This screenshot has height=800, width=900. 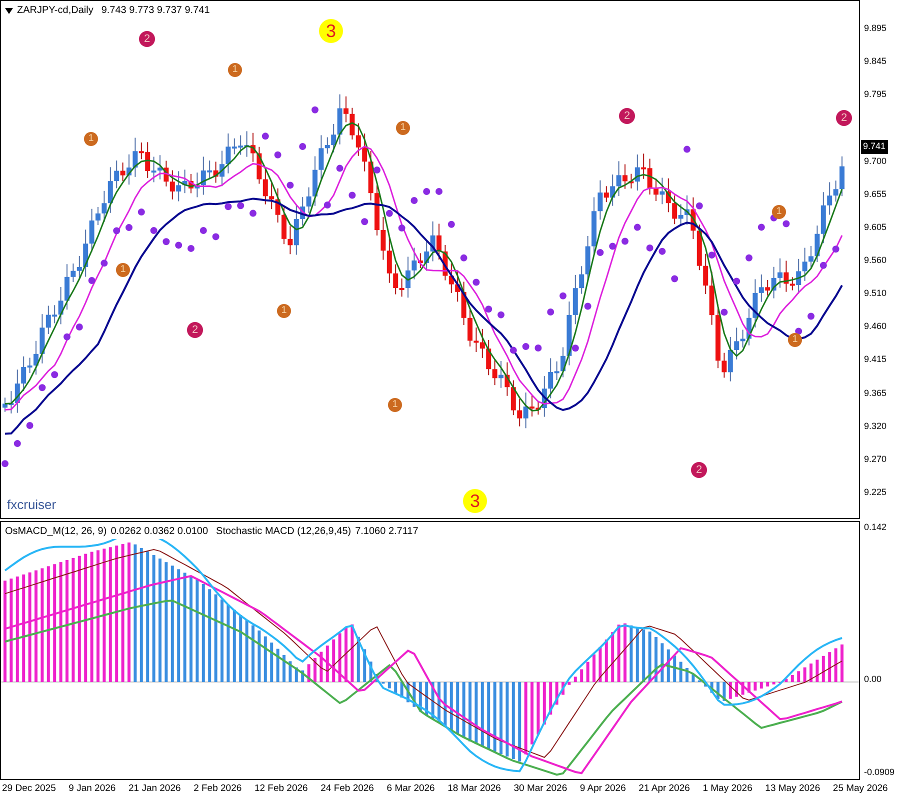 What do you see at coordinates (56, 532) in the screenshot?
I see `indicator-name: OsMACD_M(12, 26, 9)` at bounding box center [56, 532].